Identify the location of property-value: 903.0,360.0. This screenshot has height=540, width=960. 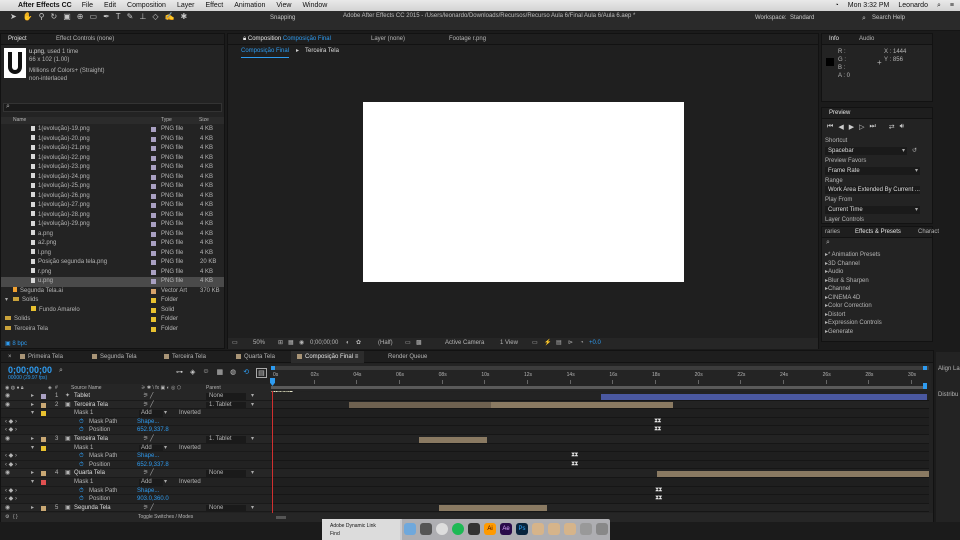
(153, 499).